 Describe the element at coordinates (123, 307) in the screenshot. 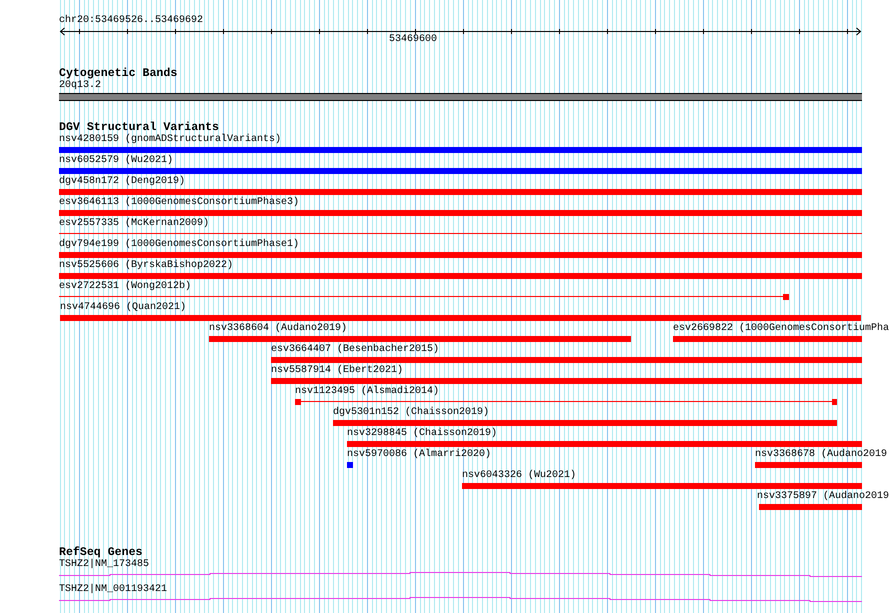

I see `variant-label: nsv4744696 (Quan2021)` at that location.